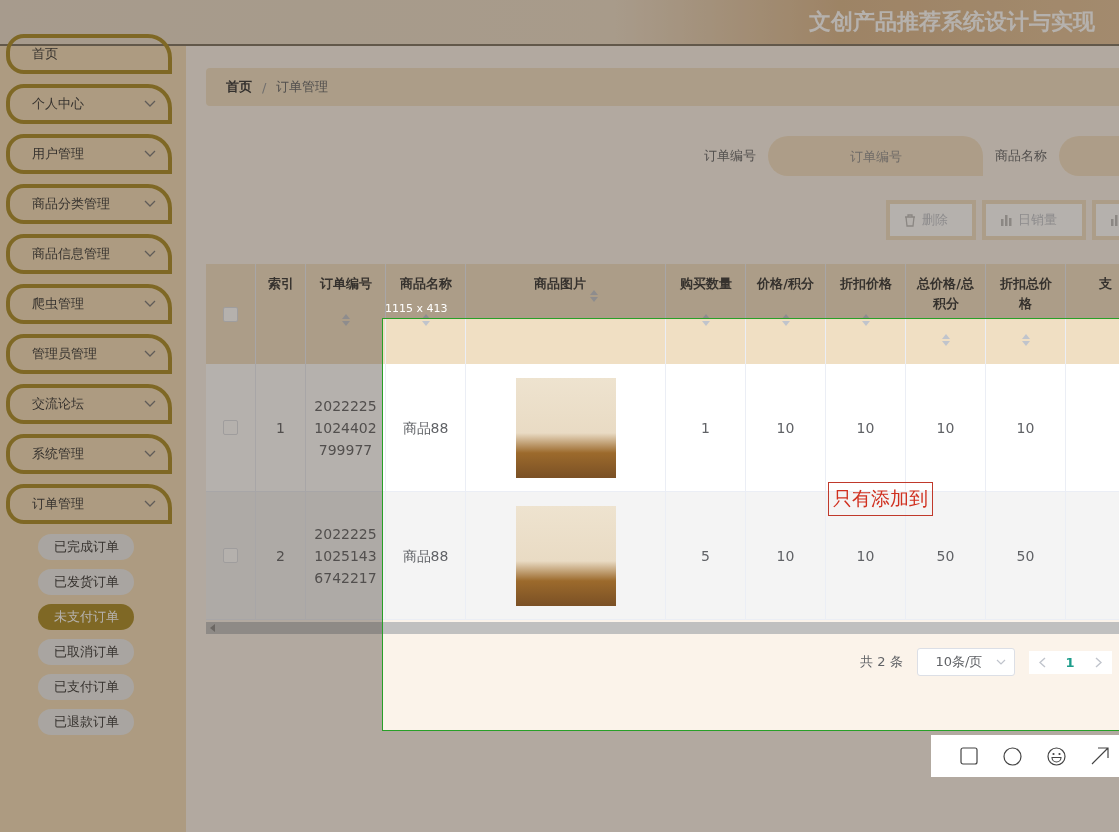  Describe the element at coordinates (952, 22) in the screenshot. I see `app-title: 文创产品推荐系统设计与实现` at that location.